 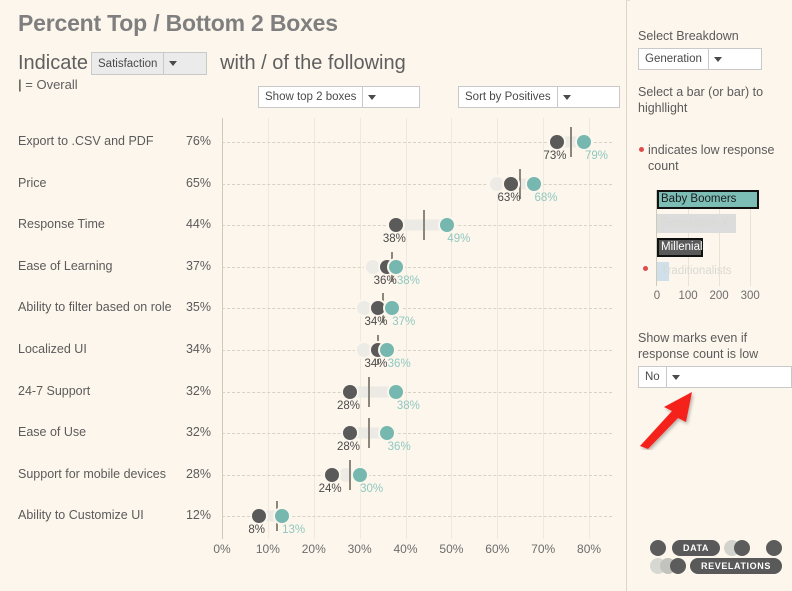 I want to click on category-label: Localized UI, so click(x=52, y=349).